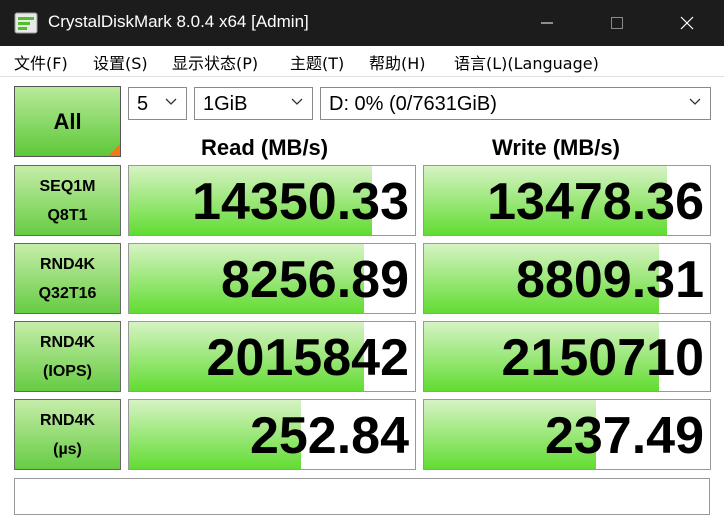 The image size is (724, 527). Describe the element at coordinates (317, 62) in the screenshot. I see `menu-theme: 主题(T)` at that location.